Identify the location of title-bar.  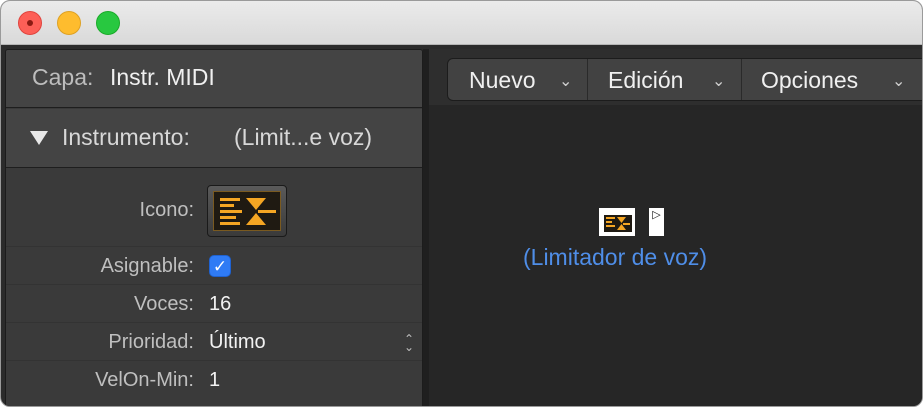
(461, 23).